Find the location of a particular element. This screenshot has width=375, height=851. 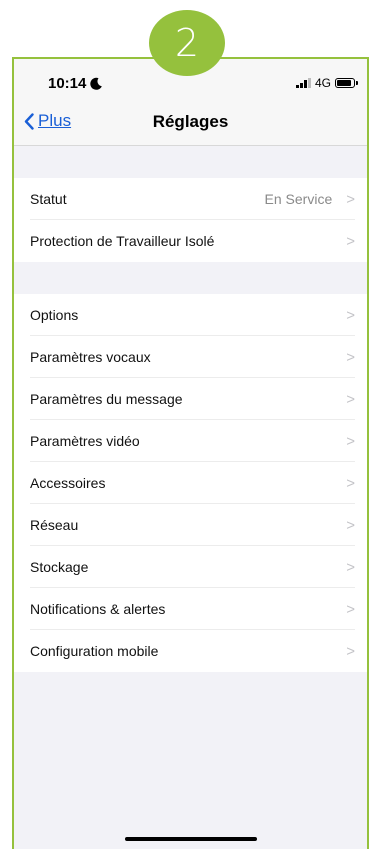

status-time: 10:14 is located at coordinates (75, 83).